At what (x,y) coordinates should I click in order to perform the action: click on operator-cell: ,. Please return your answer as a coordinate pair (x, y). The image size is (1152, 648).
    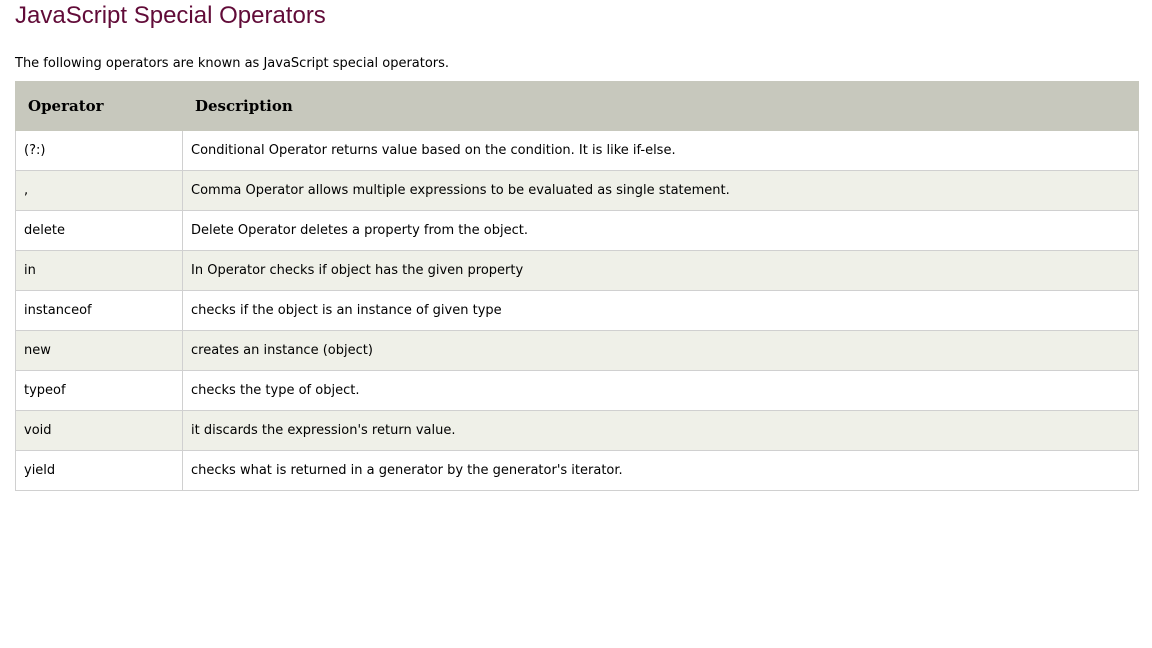
    Looking at the image, I should click on (99, 190).